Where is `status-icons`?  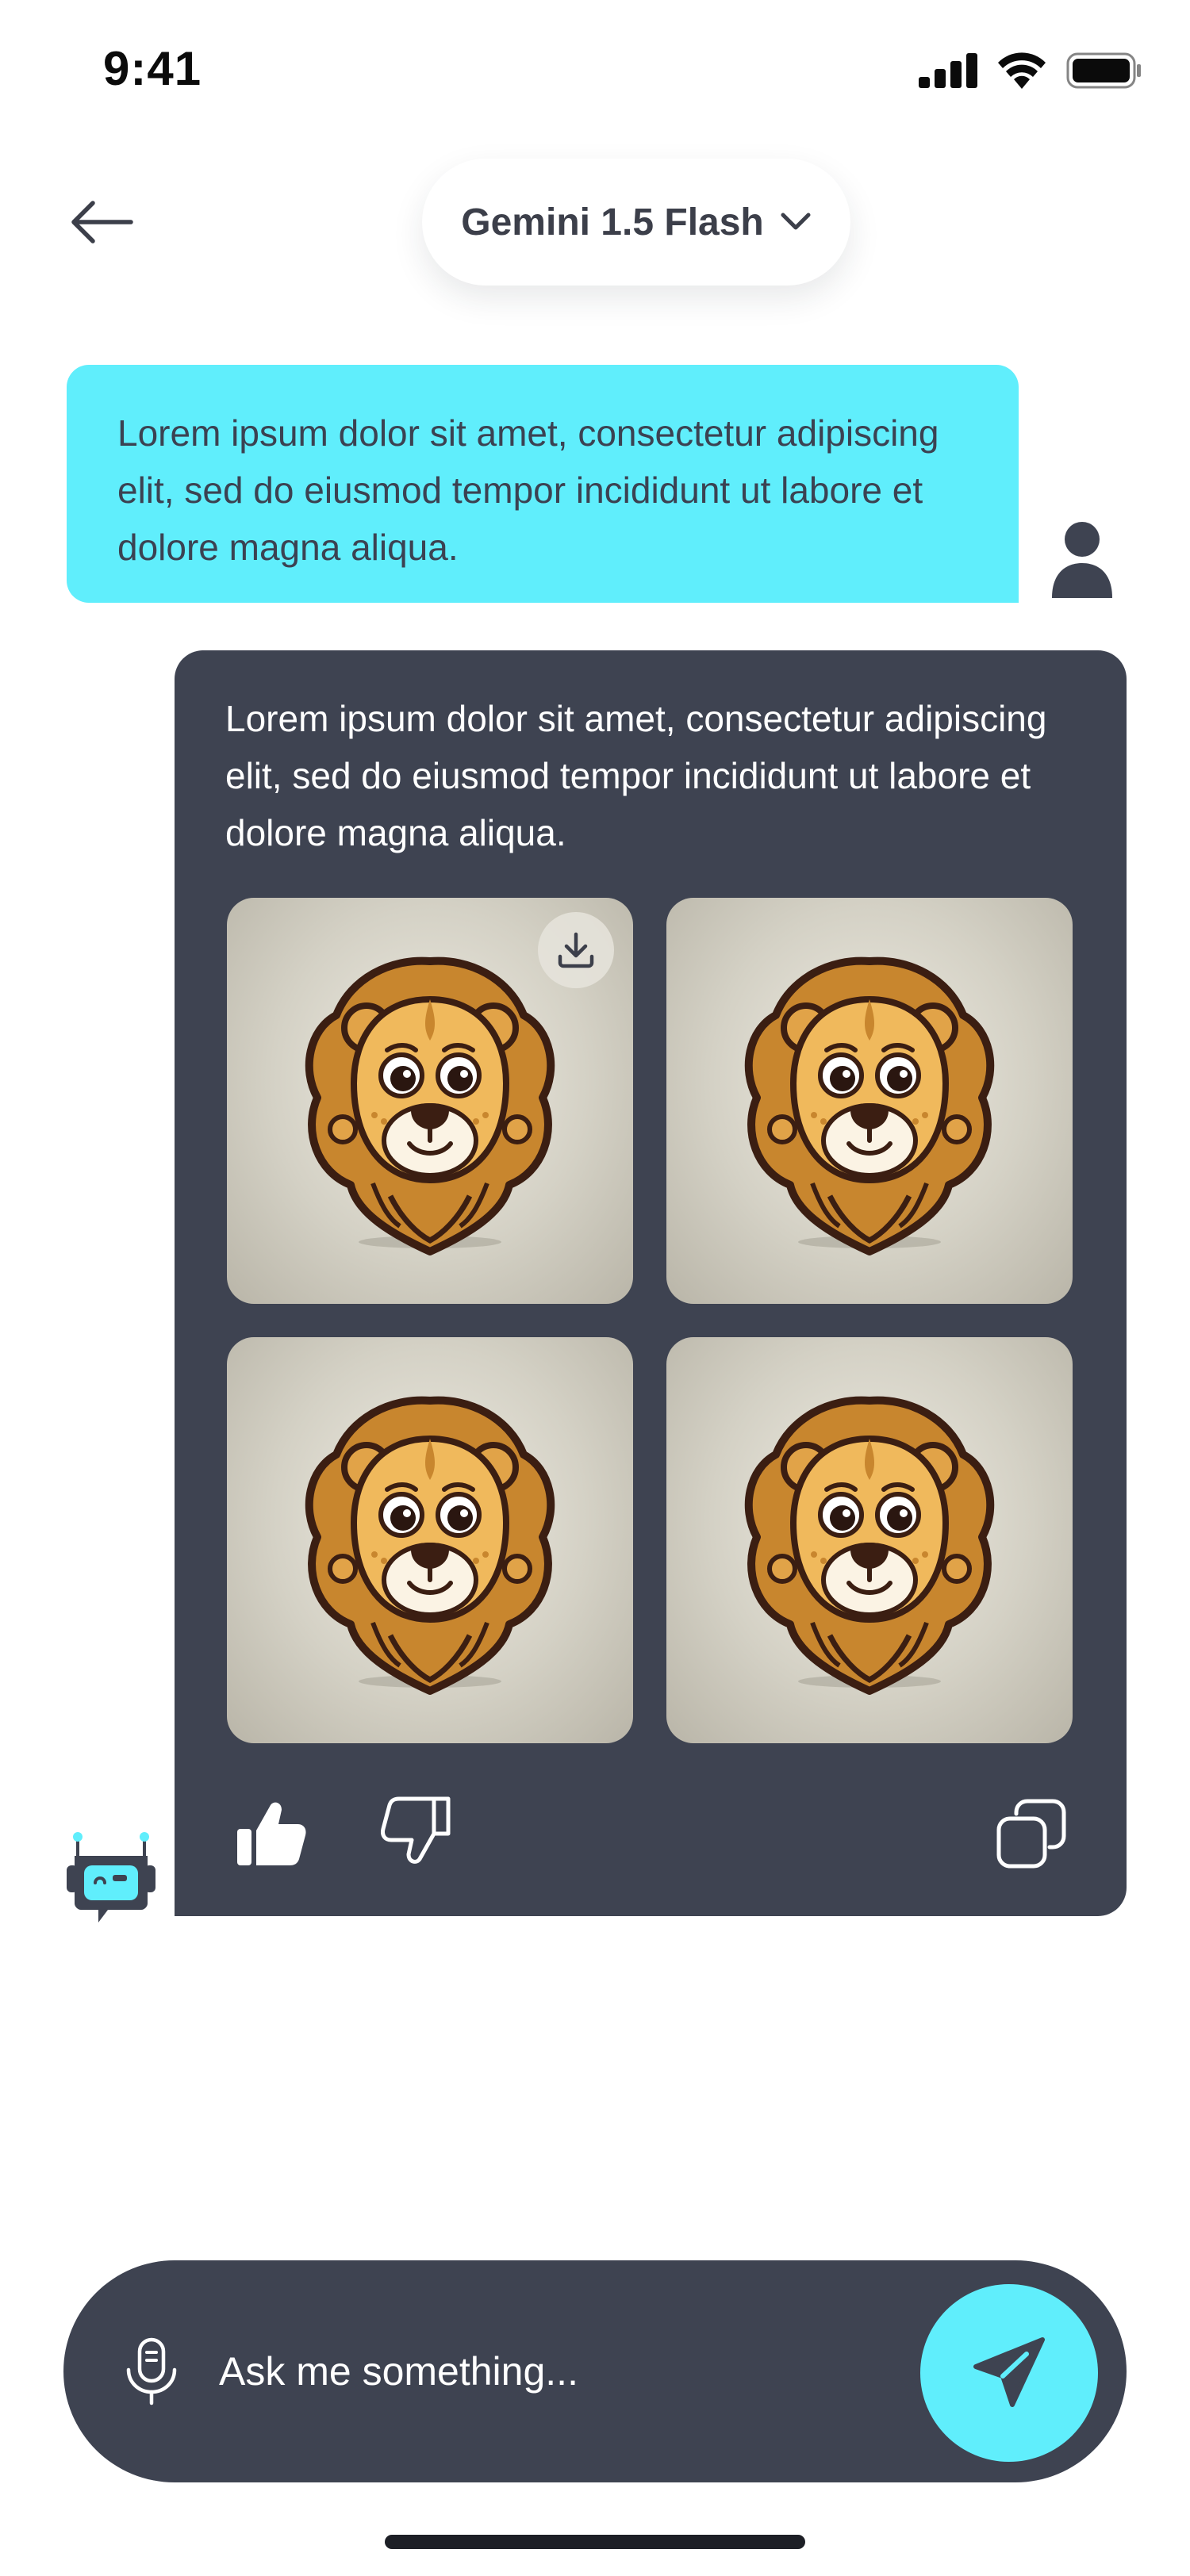
status-icons is located at coordinates (1030, 71).